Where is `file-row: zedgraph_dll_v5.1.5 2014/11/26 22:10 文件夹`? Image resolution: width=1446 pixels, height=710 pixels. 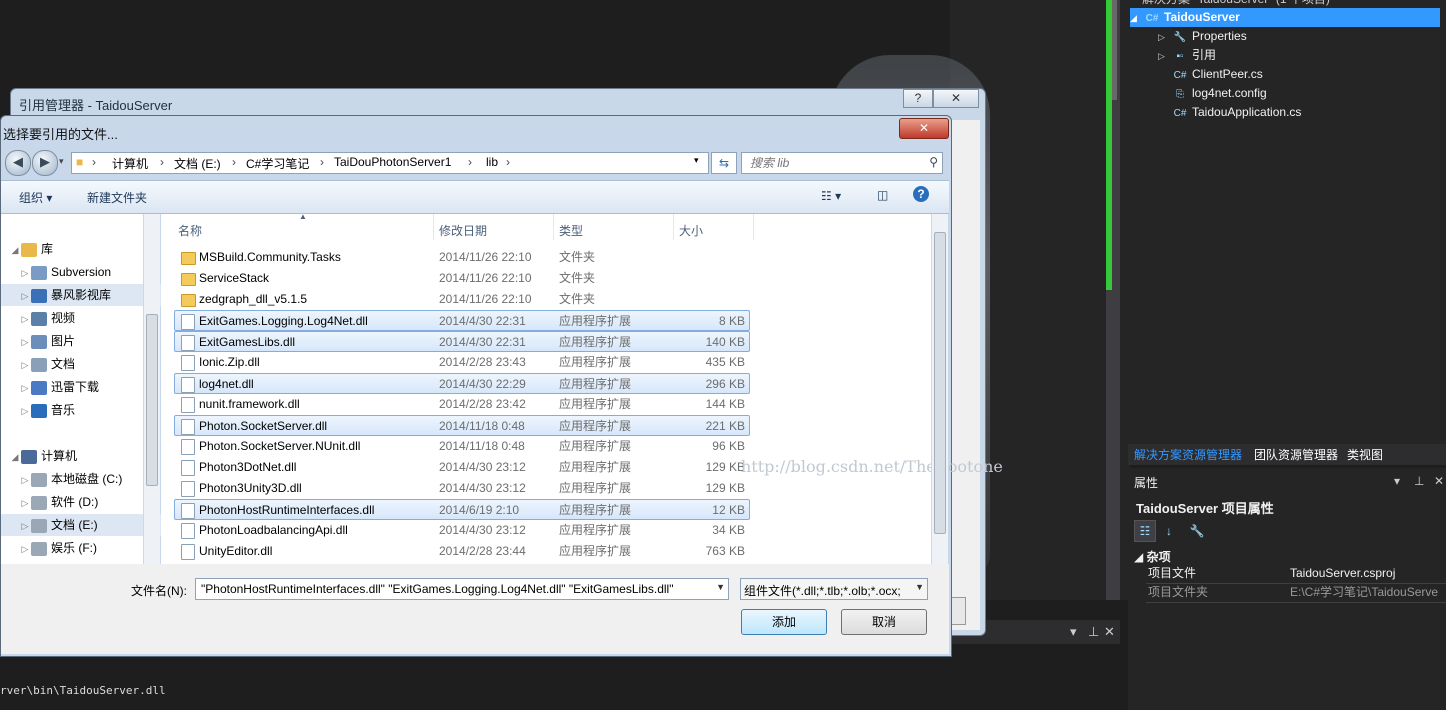 file-row: zedgraph_dll_v5.1.5 2014/11/26 22:10 文件夹 is located at coordinates (462, 299).